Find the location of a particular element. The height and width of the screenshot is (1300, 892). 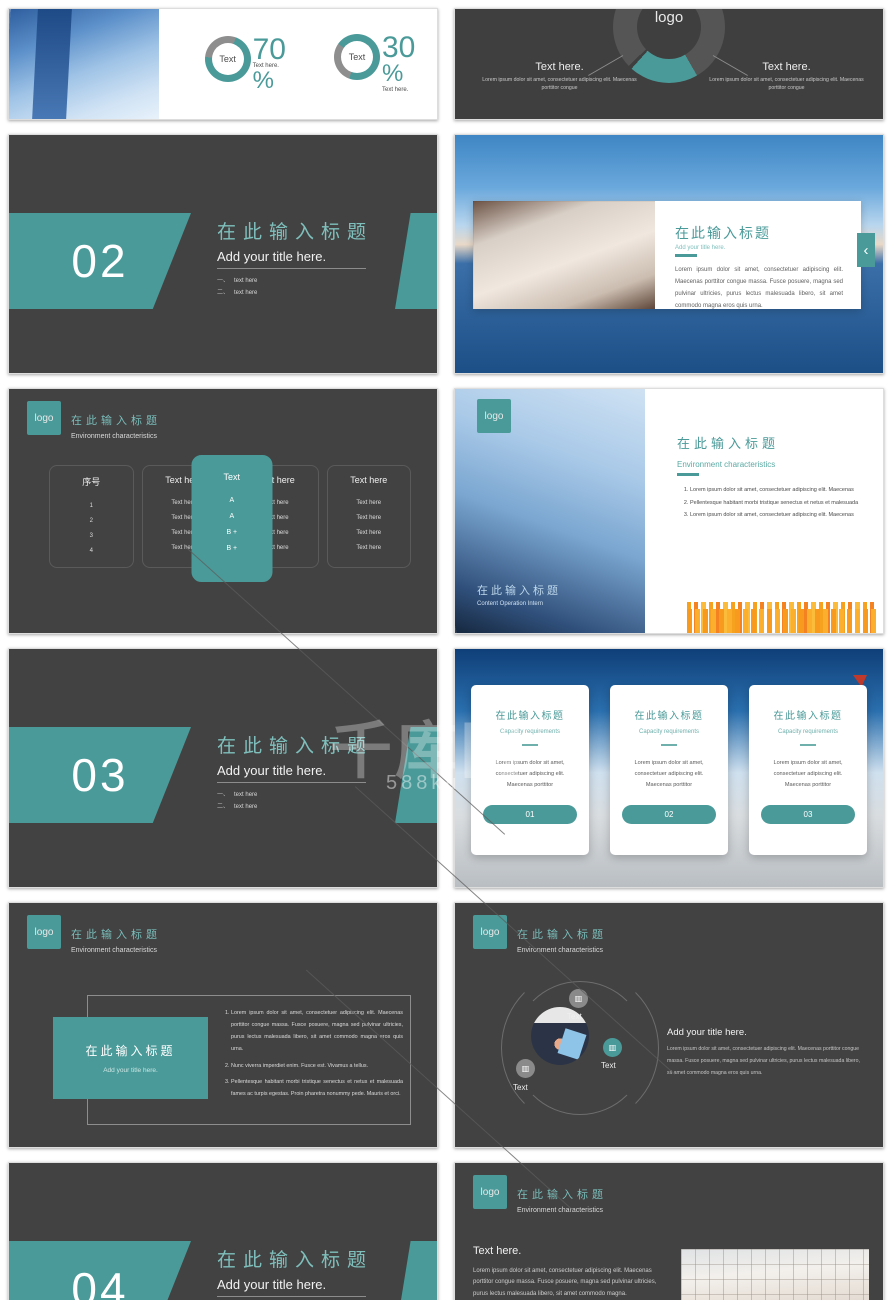

skyline-graphic is located at coordinates (782, 612).